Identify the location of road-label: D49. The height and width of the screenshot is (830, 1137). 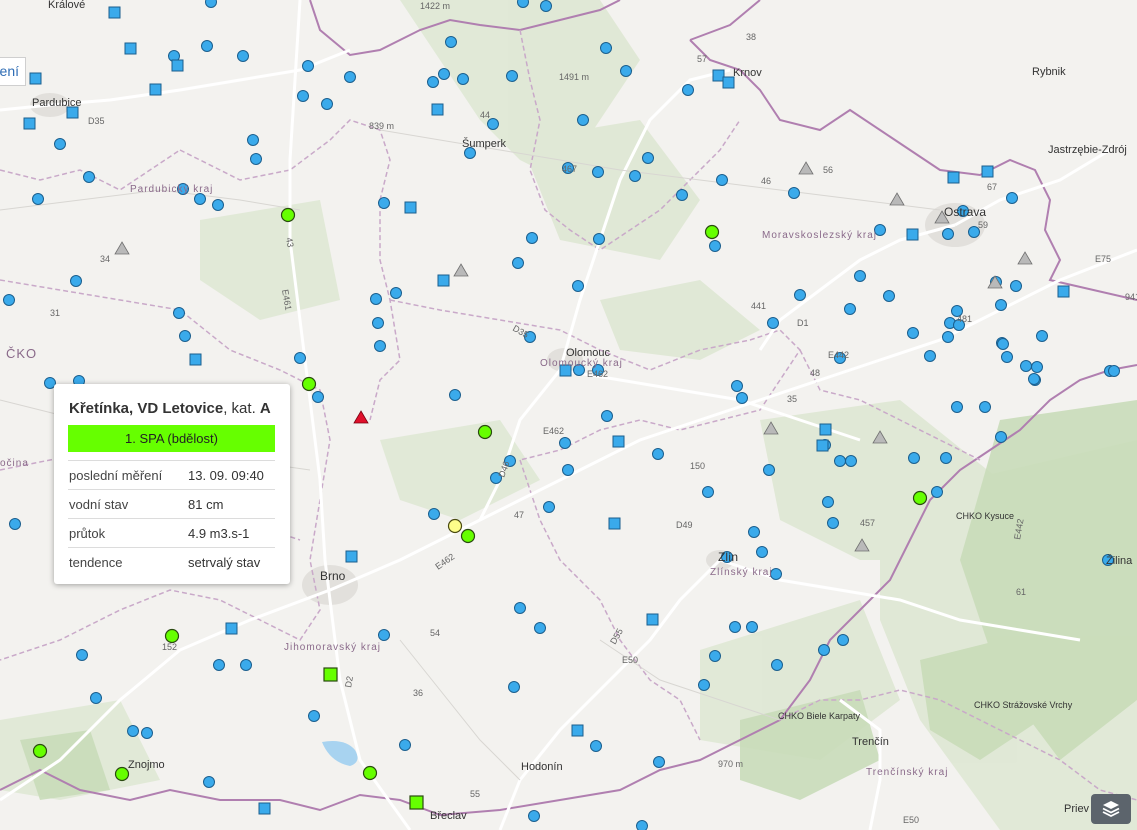
(684, 525).